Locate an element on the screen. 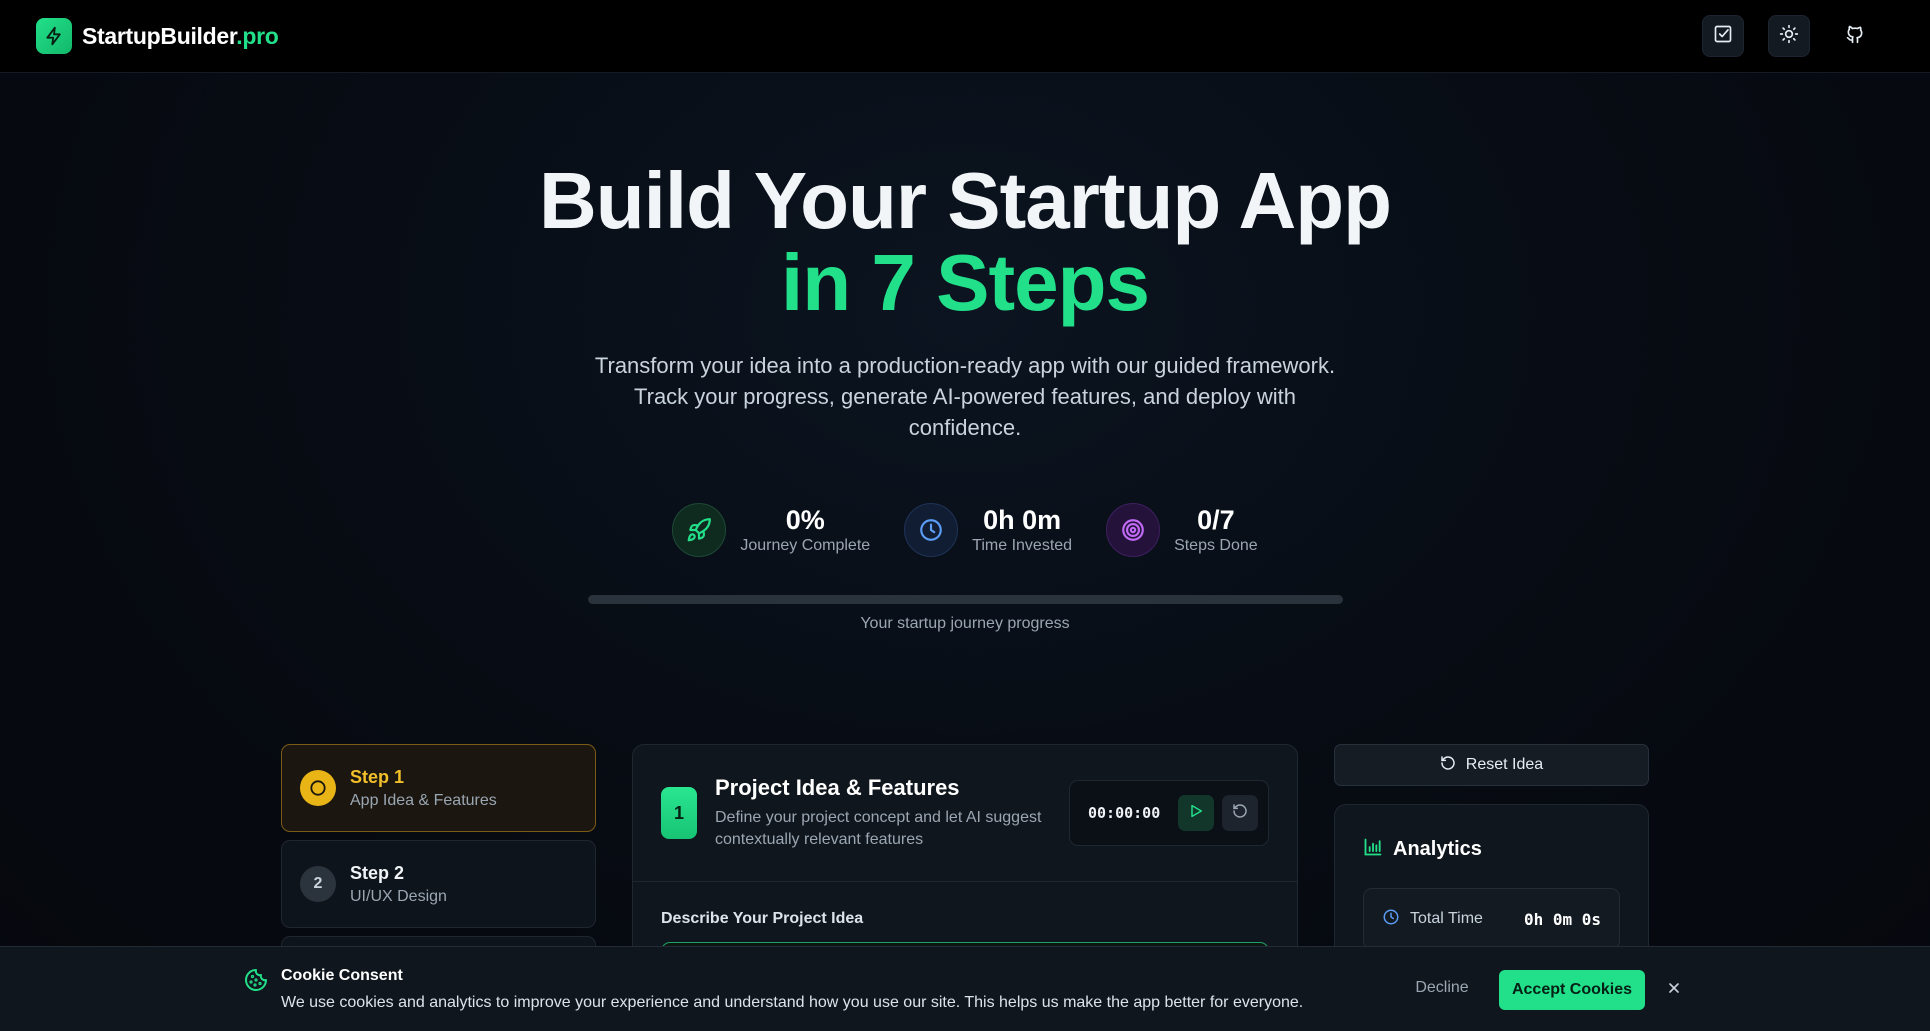  bar-chart-icon is located at coordinates (1373, 849).